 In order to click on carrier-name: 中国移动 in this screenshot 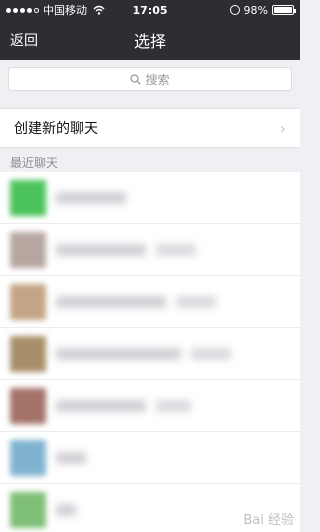, I will do `click(65, 10)`.